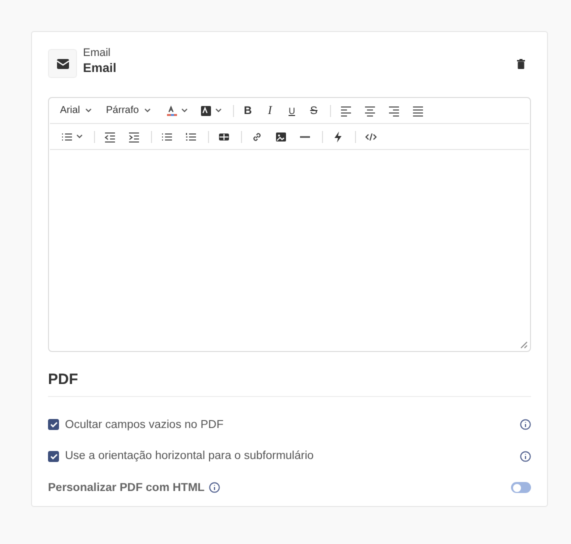 The image size is (571, 544). I want to click on field-title: Email, so click(100, 68).